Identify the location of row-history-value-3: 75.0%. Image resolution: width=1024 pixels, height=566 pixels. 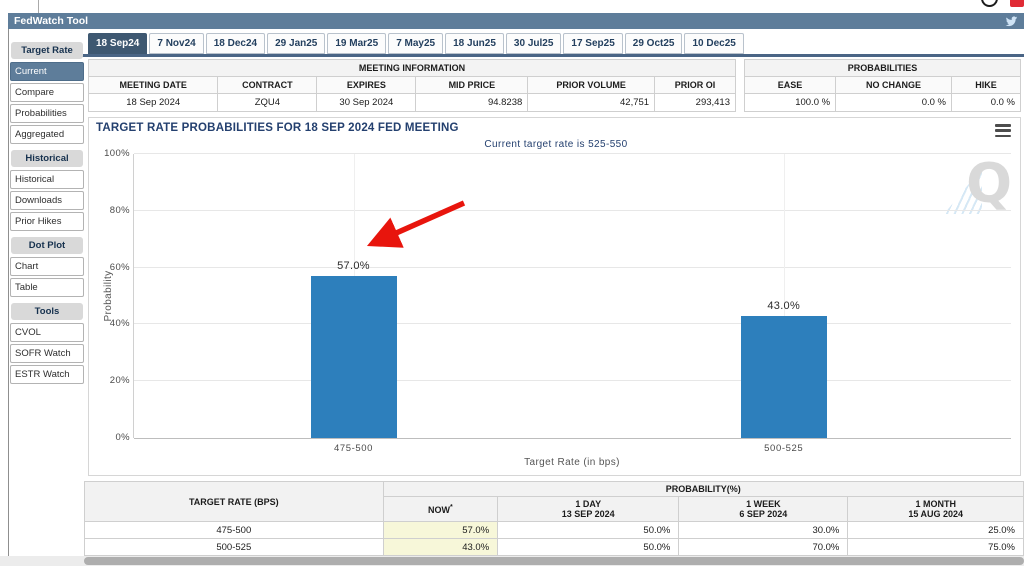
(935, 547).